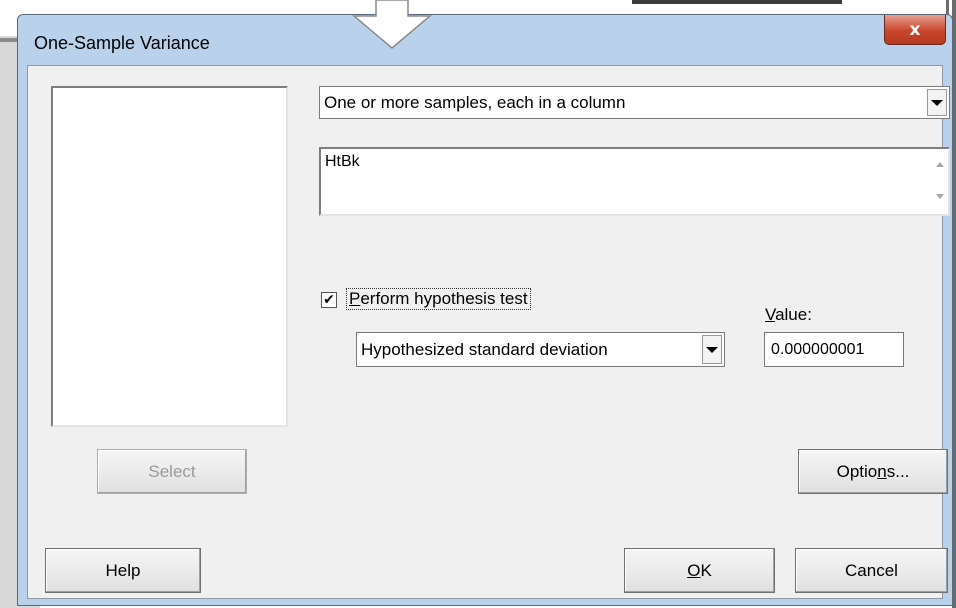 The image size is (956, 608). Describe the element at coordinates (694, 570) in the screenshot. I see `mnemonic-o: O` at that location.